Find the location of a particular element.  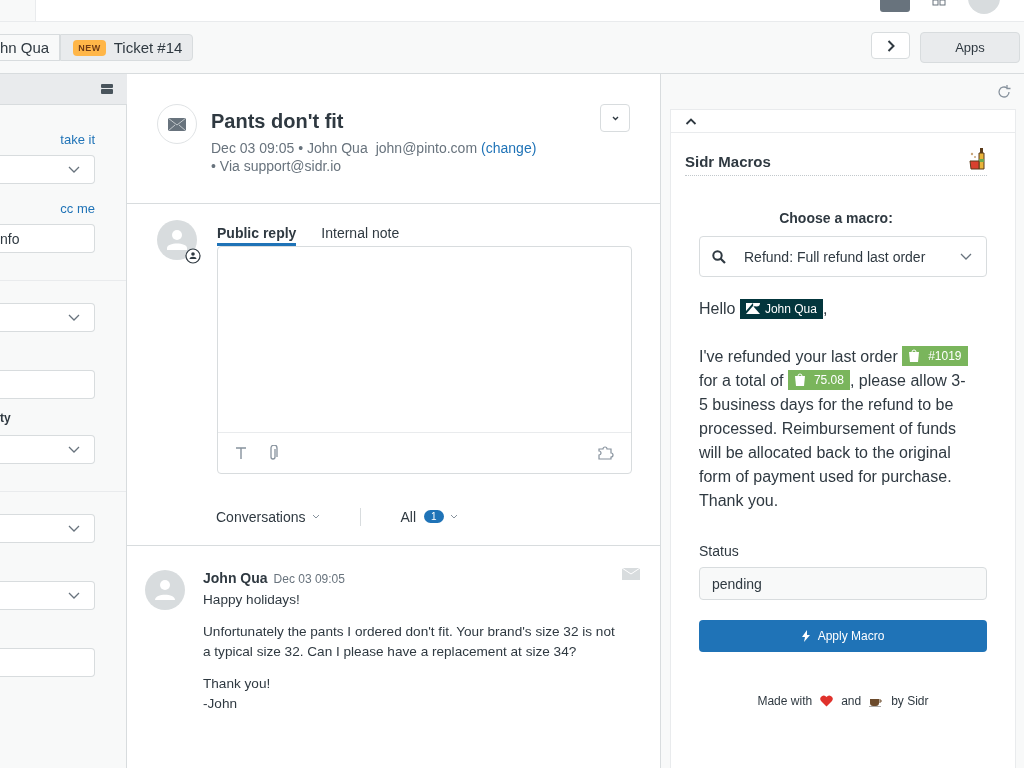

conversations-filter: Conversations is located at coordinates (268, 516).